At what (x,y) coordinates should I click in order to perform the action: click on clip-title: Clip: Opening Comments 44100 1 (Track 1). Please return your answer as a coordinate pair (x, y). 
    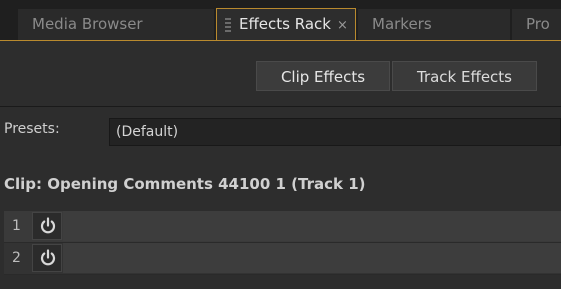
    Looking at the image, I should click on (185, 184).